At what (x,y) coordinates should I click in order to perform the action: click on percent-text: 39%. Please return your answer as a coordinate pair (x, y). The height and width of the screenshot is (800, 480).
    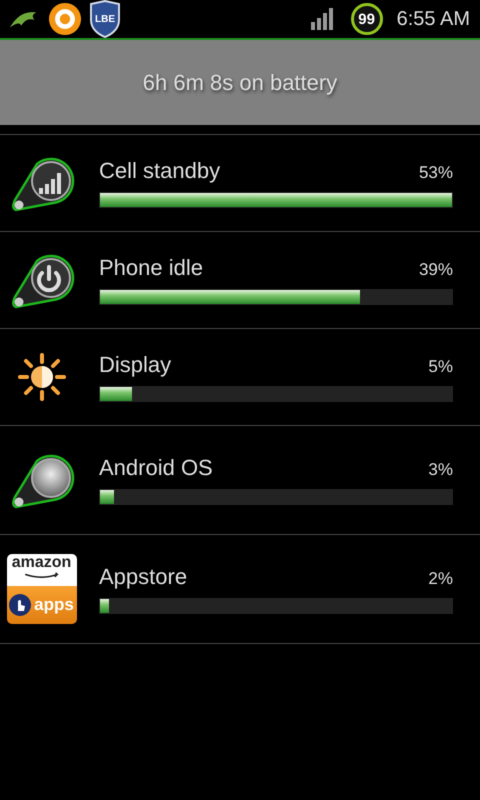
    Looking at the image, I should click on (435, 270).